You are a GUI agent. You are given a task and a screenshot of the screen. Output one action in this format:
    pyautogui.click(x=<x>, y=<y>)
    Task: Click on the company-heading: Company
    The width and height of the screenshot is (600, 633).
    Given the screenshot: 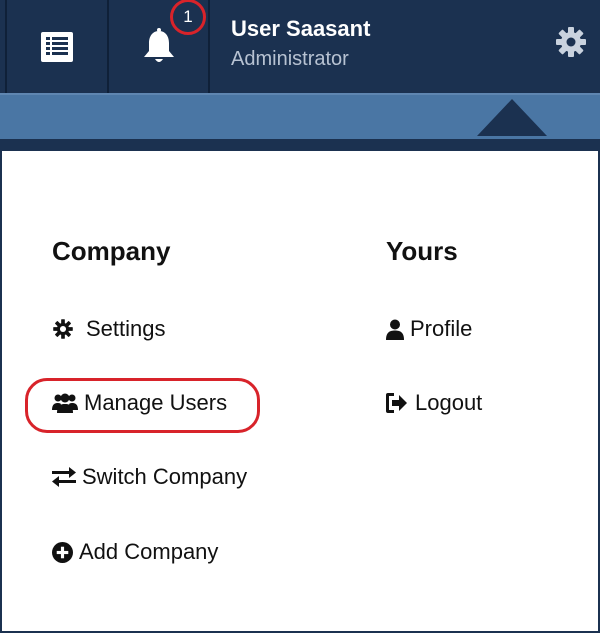 What is the action you would take?
    pyautogui.click(x=111, y=251)
    